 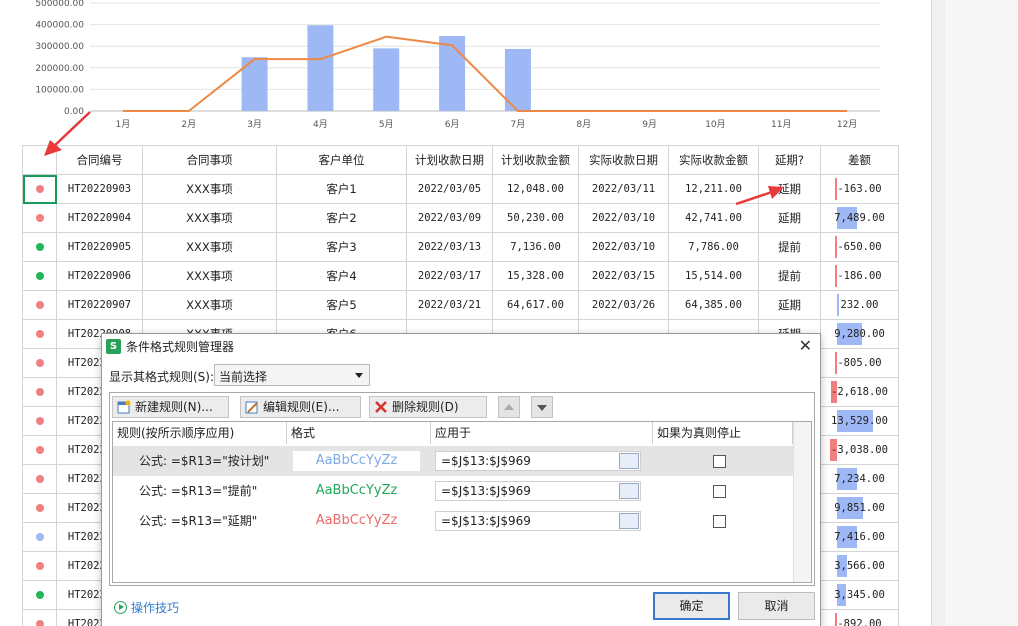 I want to click on cell-plan-amt: 12,048.00, so click(x=535, y=189).